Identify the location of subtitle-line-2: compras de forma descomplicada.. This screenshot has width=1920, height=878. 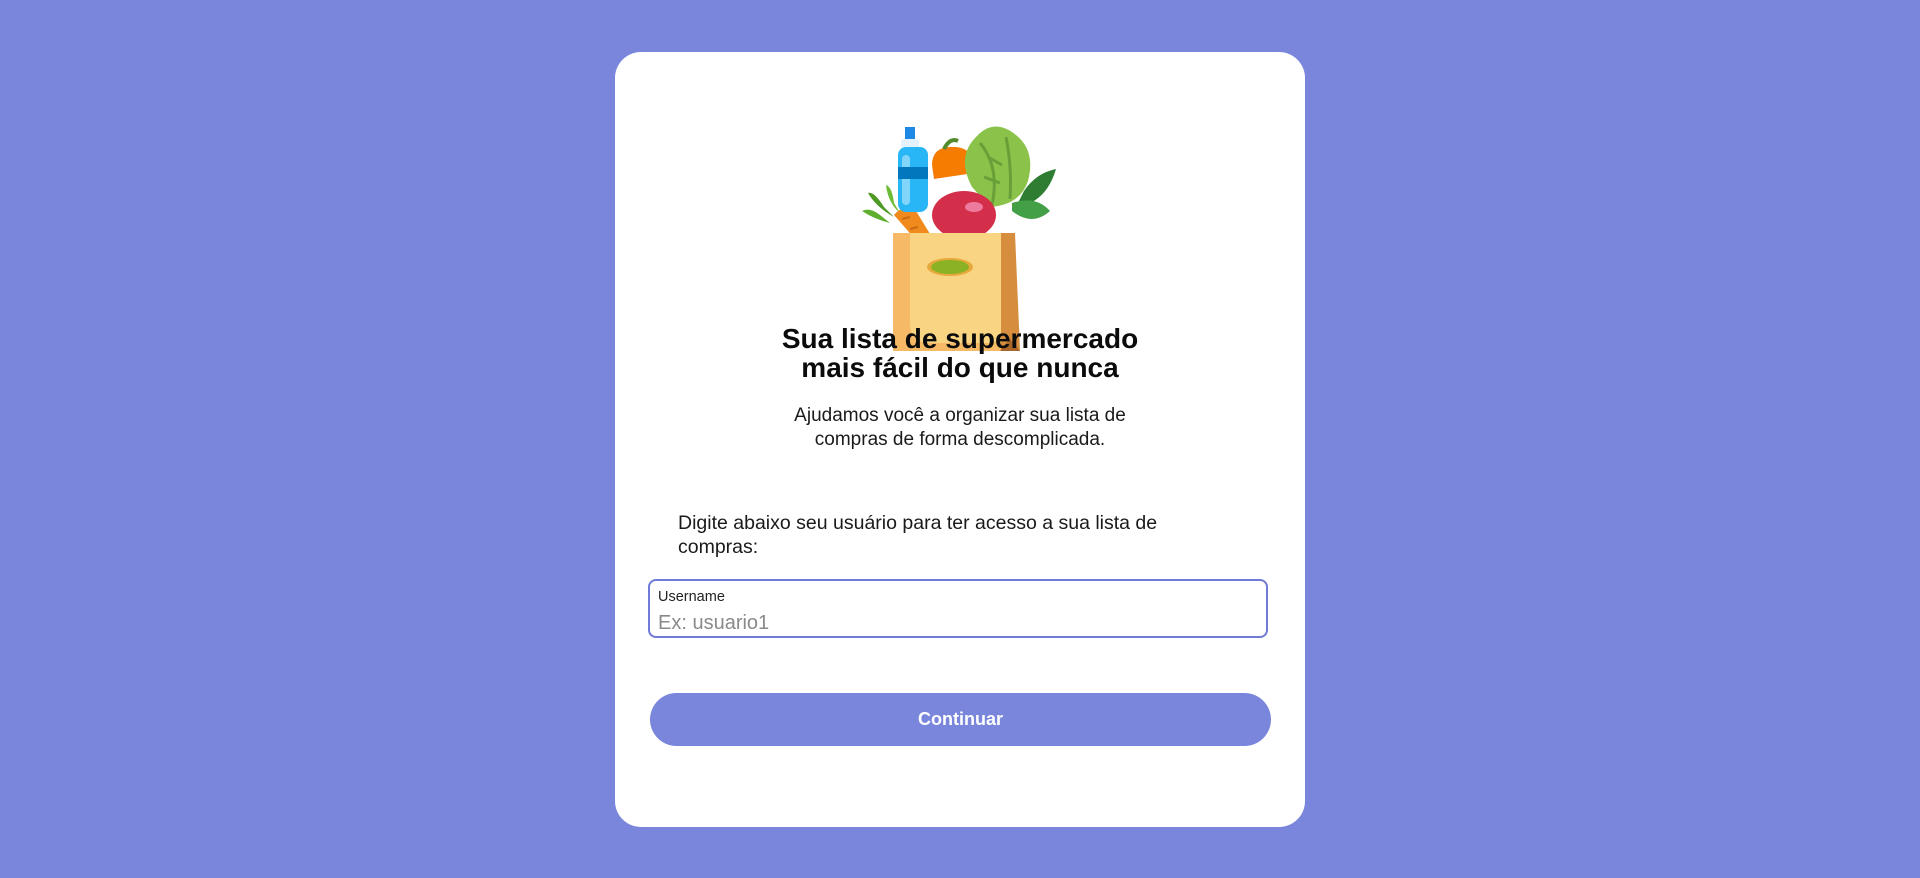
(960, 439).